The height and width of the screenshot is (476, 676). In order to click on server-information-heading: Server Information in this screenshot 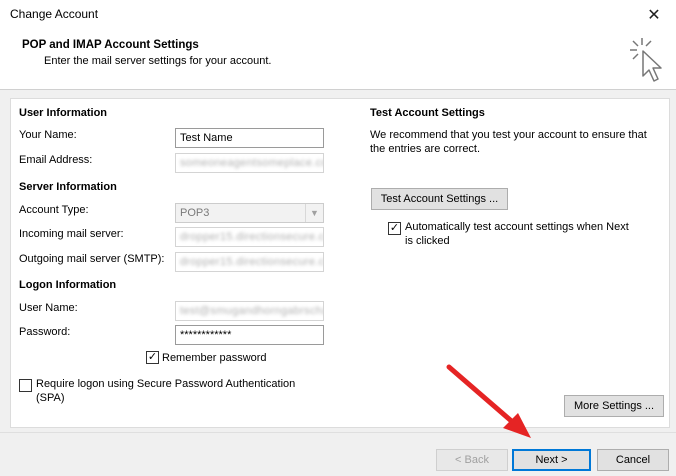, I will do `click(68, 187)`.